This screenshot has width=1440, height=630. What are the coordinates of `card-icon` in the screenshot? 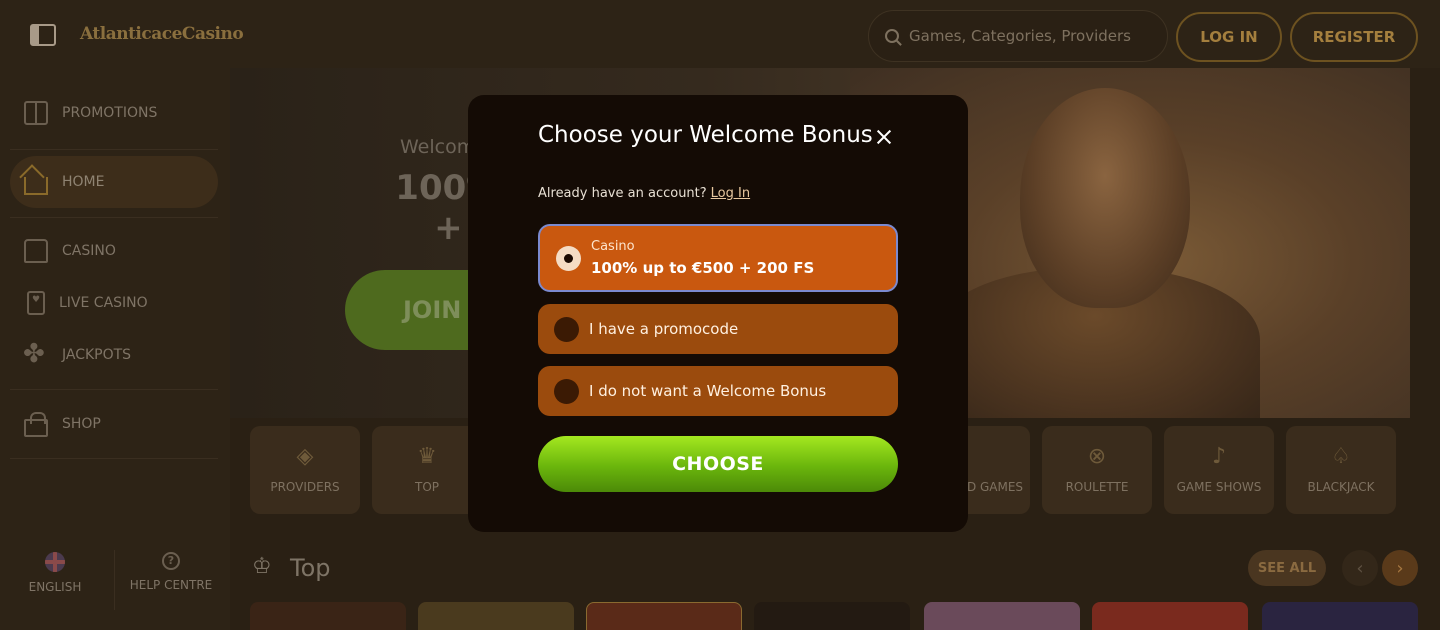 It's located at (36, 303).